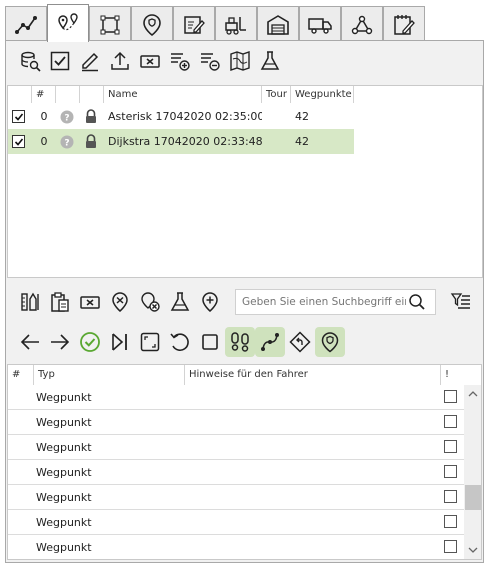 This screenshot has width=487, height=566. I want to click on remove-pin-button, so click(120, 302).